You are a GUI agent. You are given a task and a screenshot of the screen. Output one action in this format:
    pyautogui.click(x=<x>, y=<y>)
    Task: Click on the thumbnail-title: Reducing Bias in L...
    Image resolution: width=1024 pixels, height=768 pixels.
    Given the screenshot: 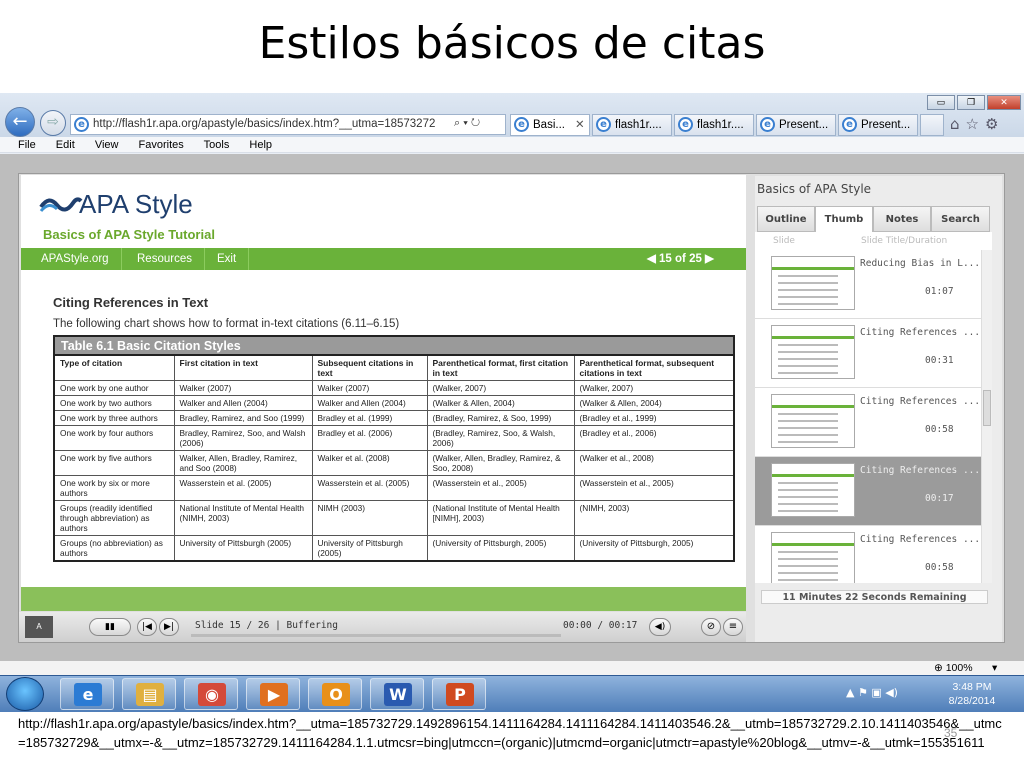 What is the action you would take?
    pyautogui.click(x=920, y=263)
    